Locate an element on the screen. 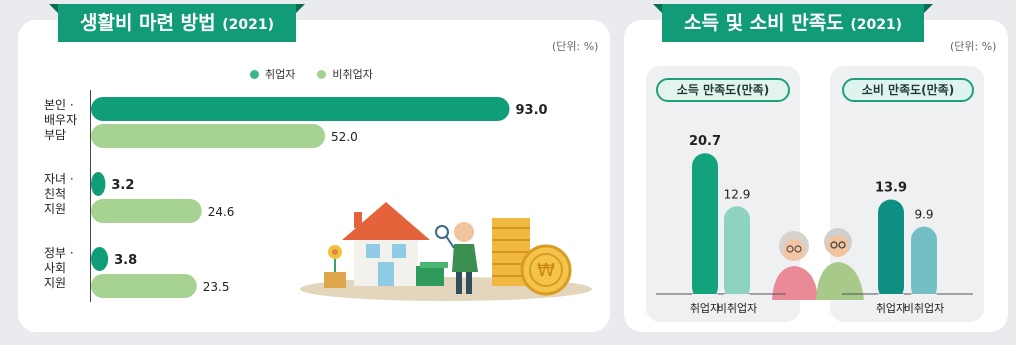 The image size is (1016, 345). consumption-value-label: 9.9 is located at coordinates (923, 215).